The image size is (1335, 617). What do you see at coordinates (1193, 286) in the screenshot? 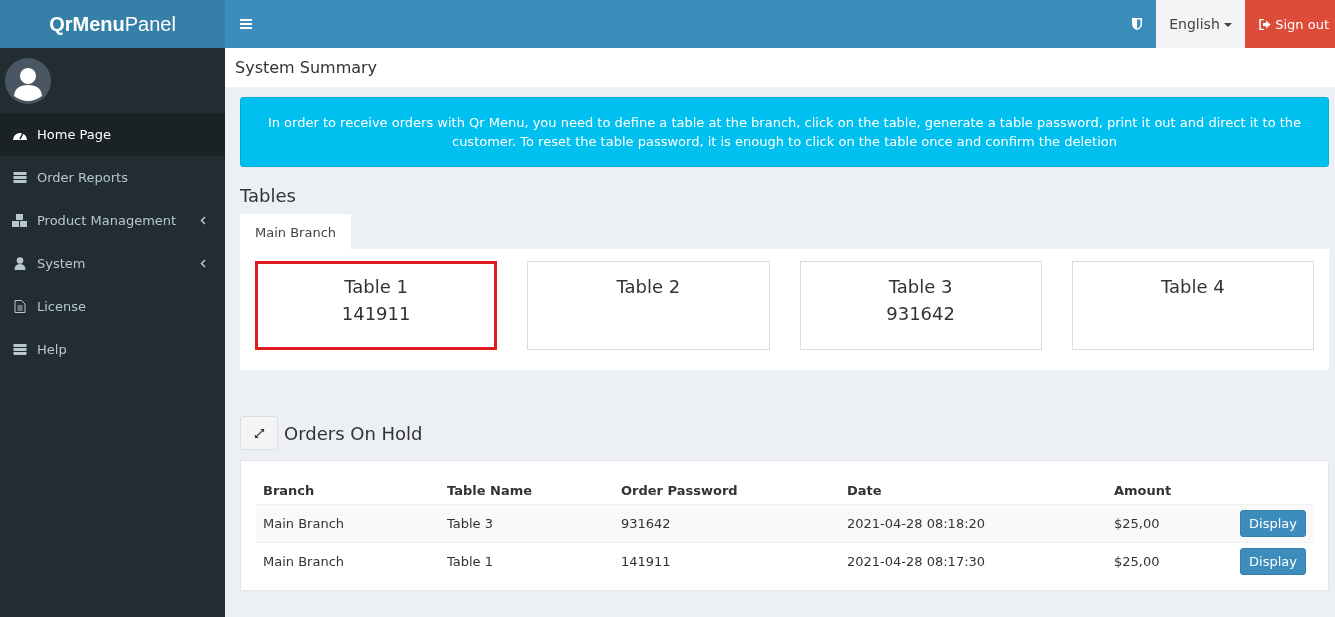
I see `table-name: Table 4` at bounding box center [1193, 286].